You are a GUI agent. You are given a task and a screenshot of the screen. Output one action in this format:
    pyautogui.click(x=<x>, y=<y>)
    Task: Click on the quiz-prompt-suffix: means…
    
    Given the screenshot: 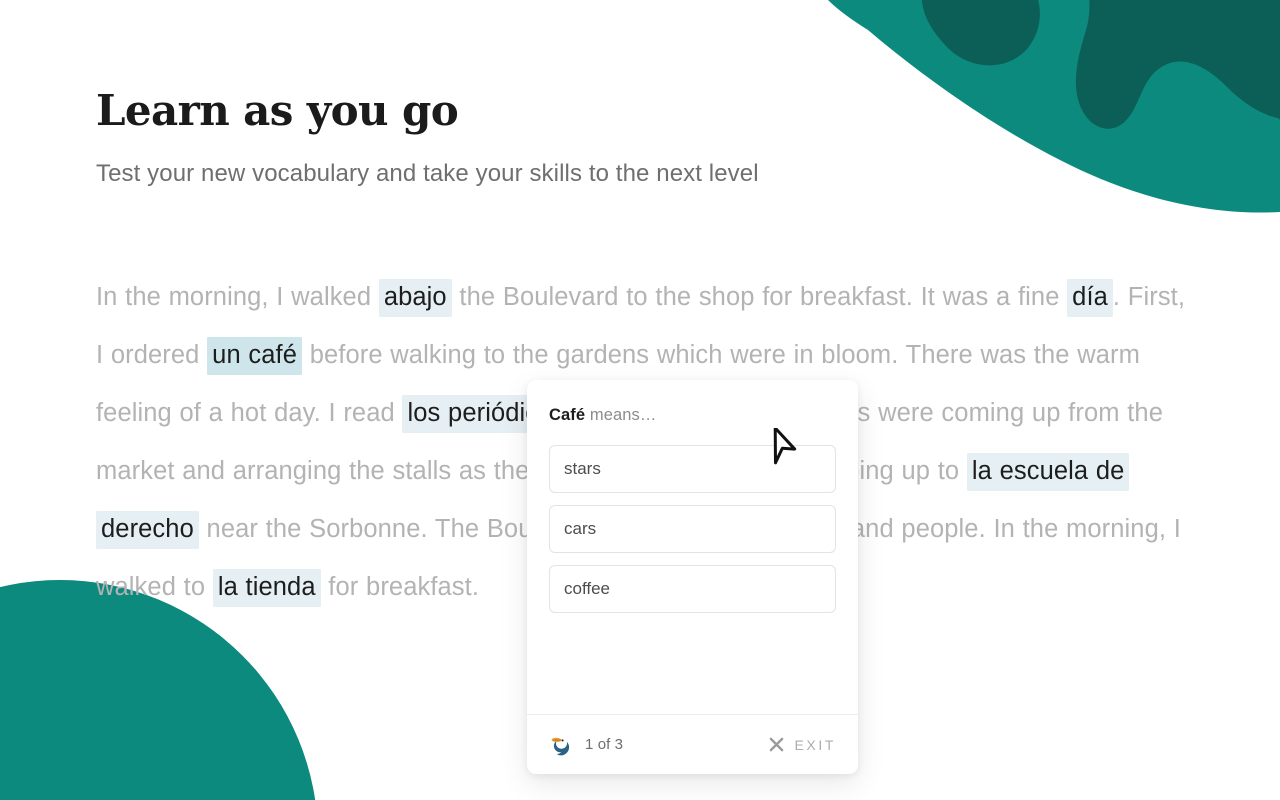 What is the action you would take?
    pyautogui.click(x=621, y=415)
    